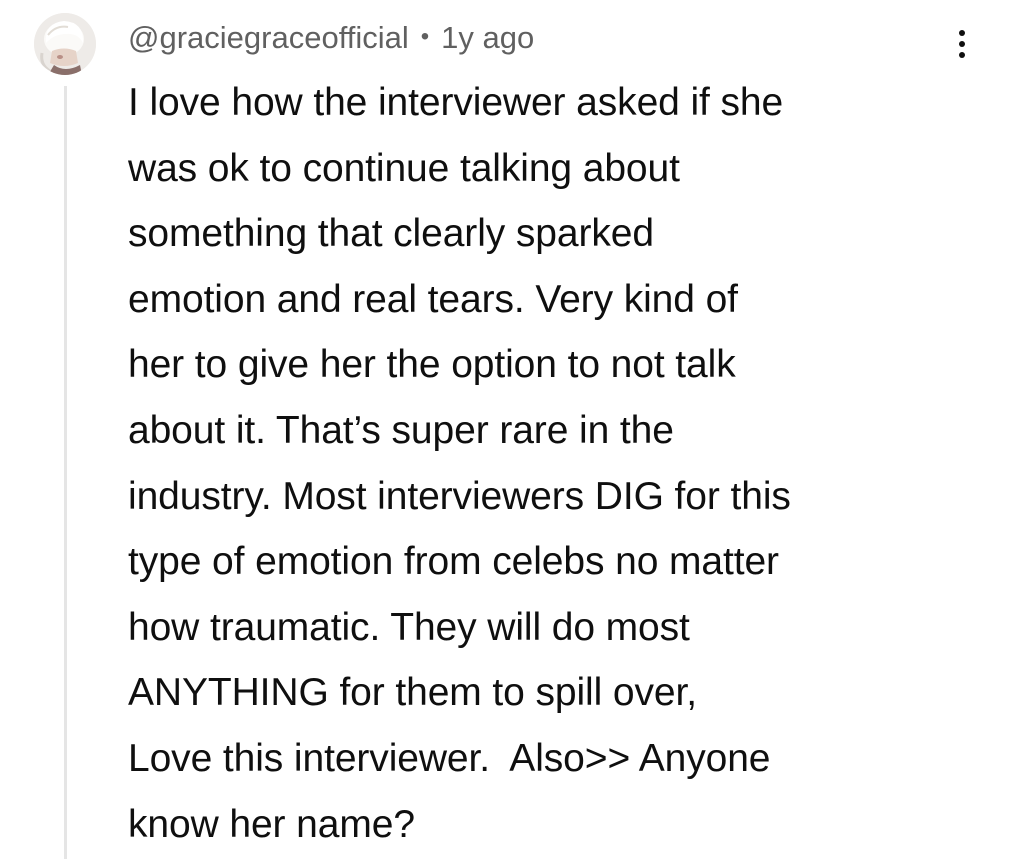 The height and width of the screenshot is (859, 1024). What do you see at coordinates (412, 693) in the screenshot?
I see `comment-text-line: ANYTHING for them to spill over,` at bounding box center [412, 693].